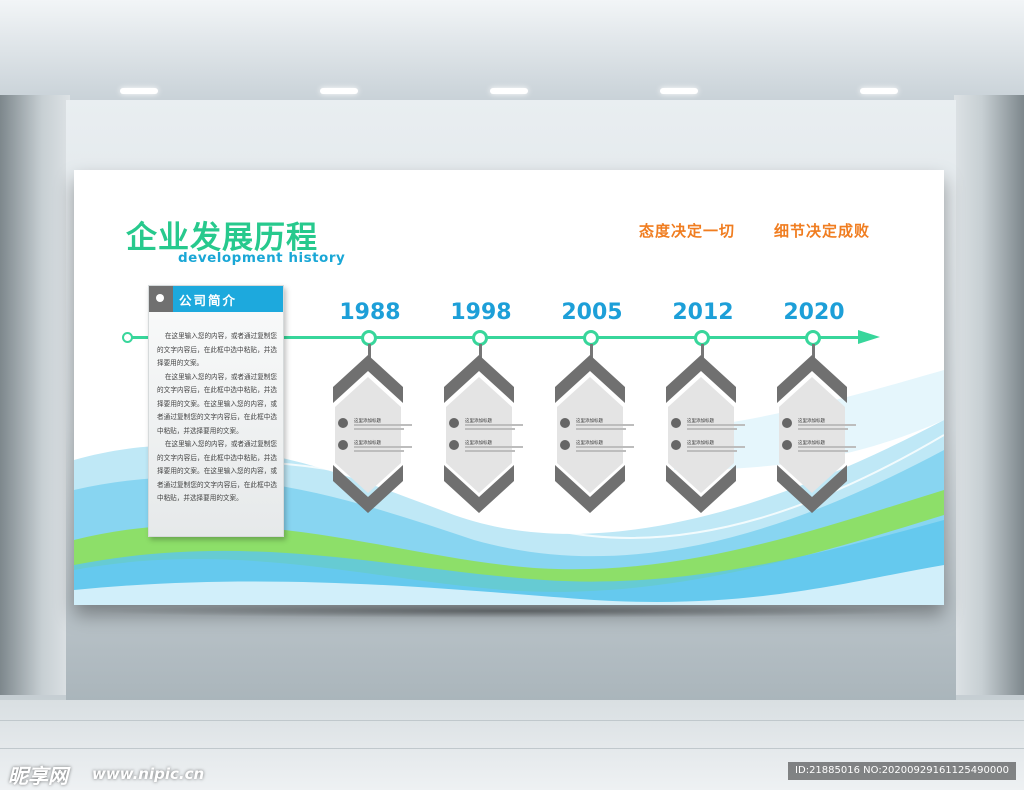 This screenshot has width=1024, height=790. I want to click on slogan-right: 细节决定成败, so click(822, 231).